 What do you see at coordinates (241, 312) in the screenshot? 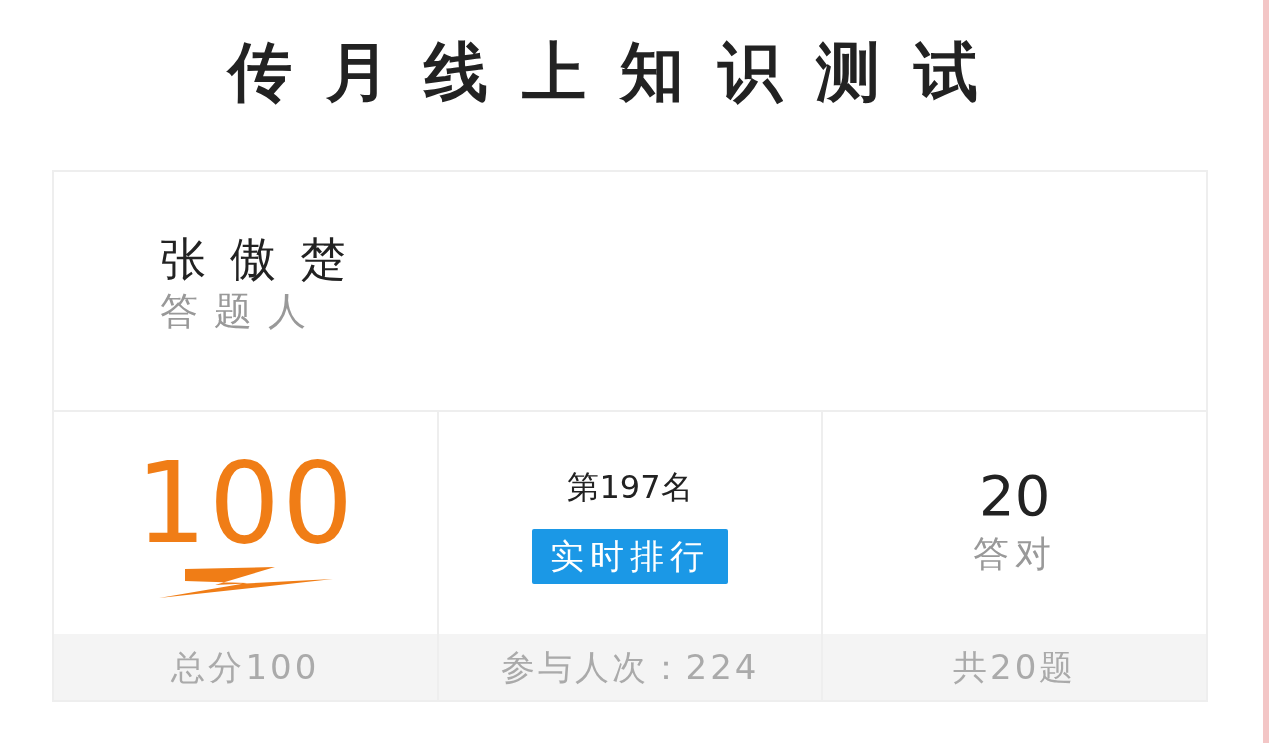
I see `respondent-label: 答题人` at bounding box center [241, 312].